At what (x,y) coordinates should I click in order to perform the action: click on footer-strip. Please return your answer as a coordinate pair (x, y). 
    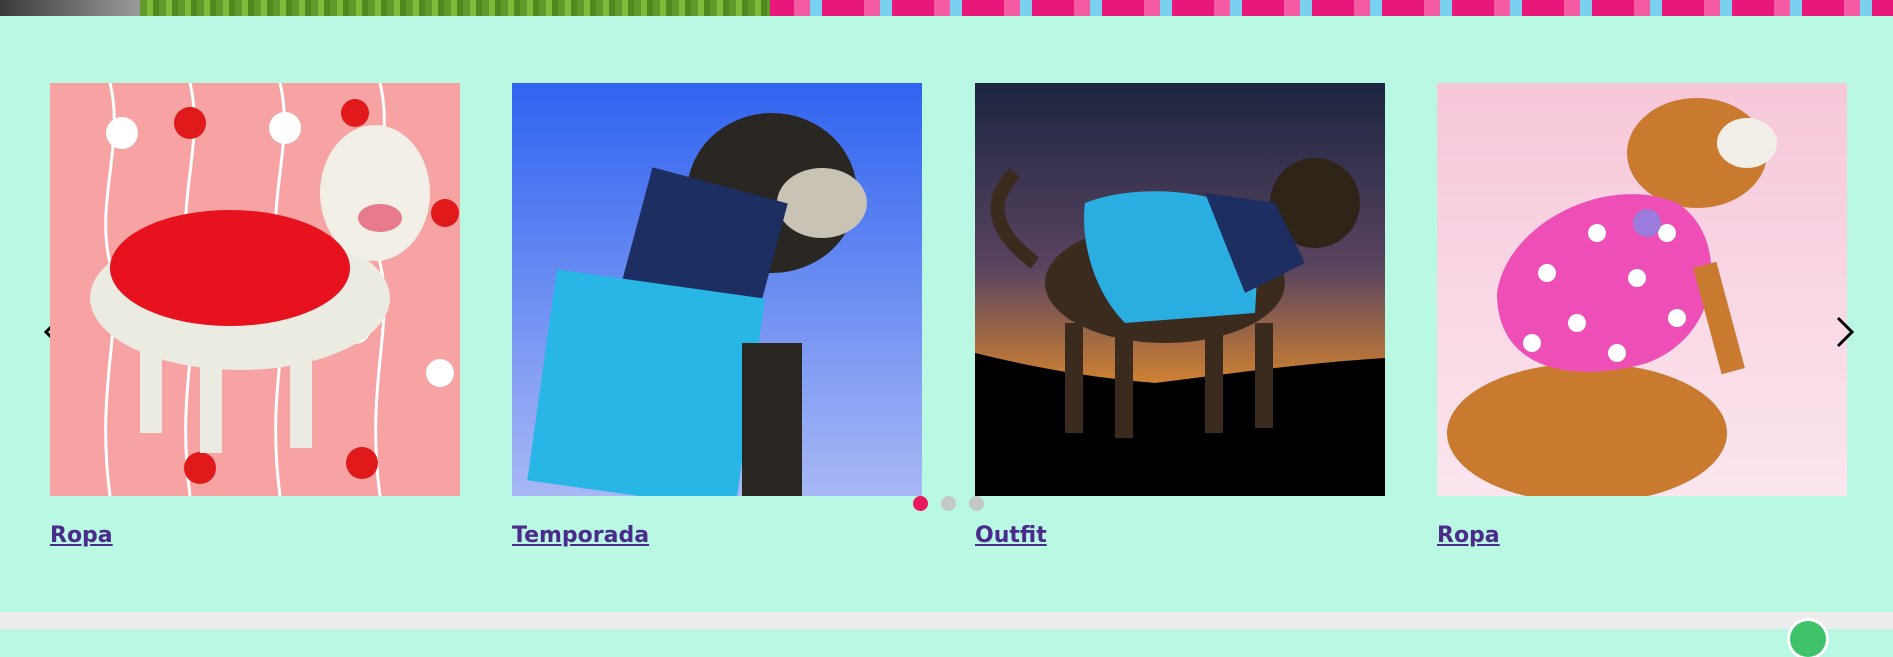
    Looking at the image, I should click on (946, 620).